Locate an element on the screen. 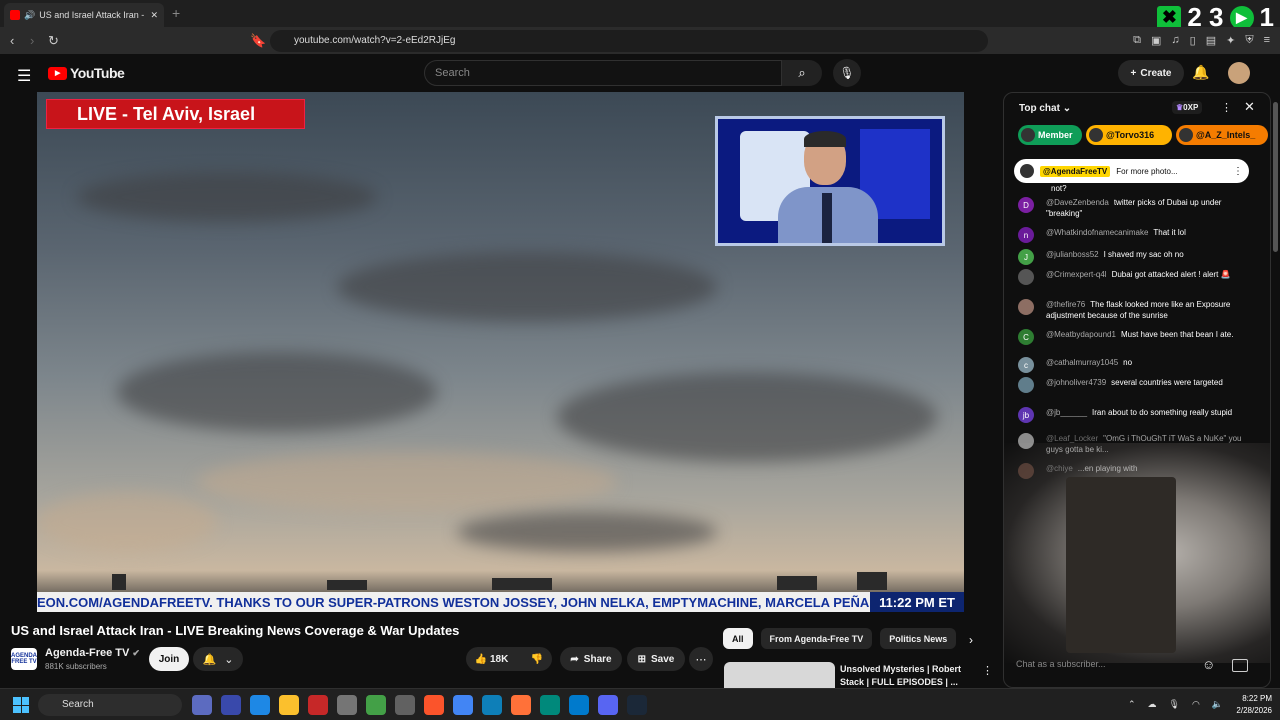 This screenshot has width=1280, height=720. chat-author: @chiye is located at coordinates (1059, 468).